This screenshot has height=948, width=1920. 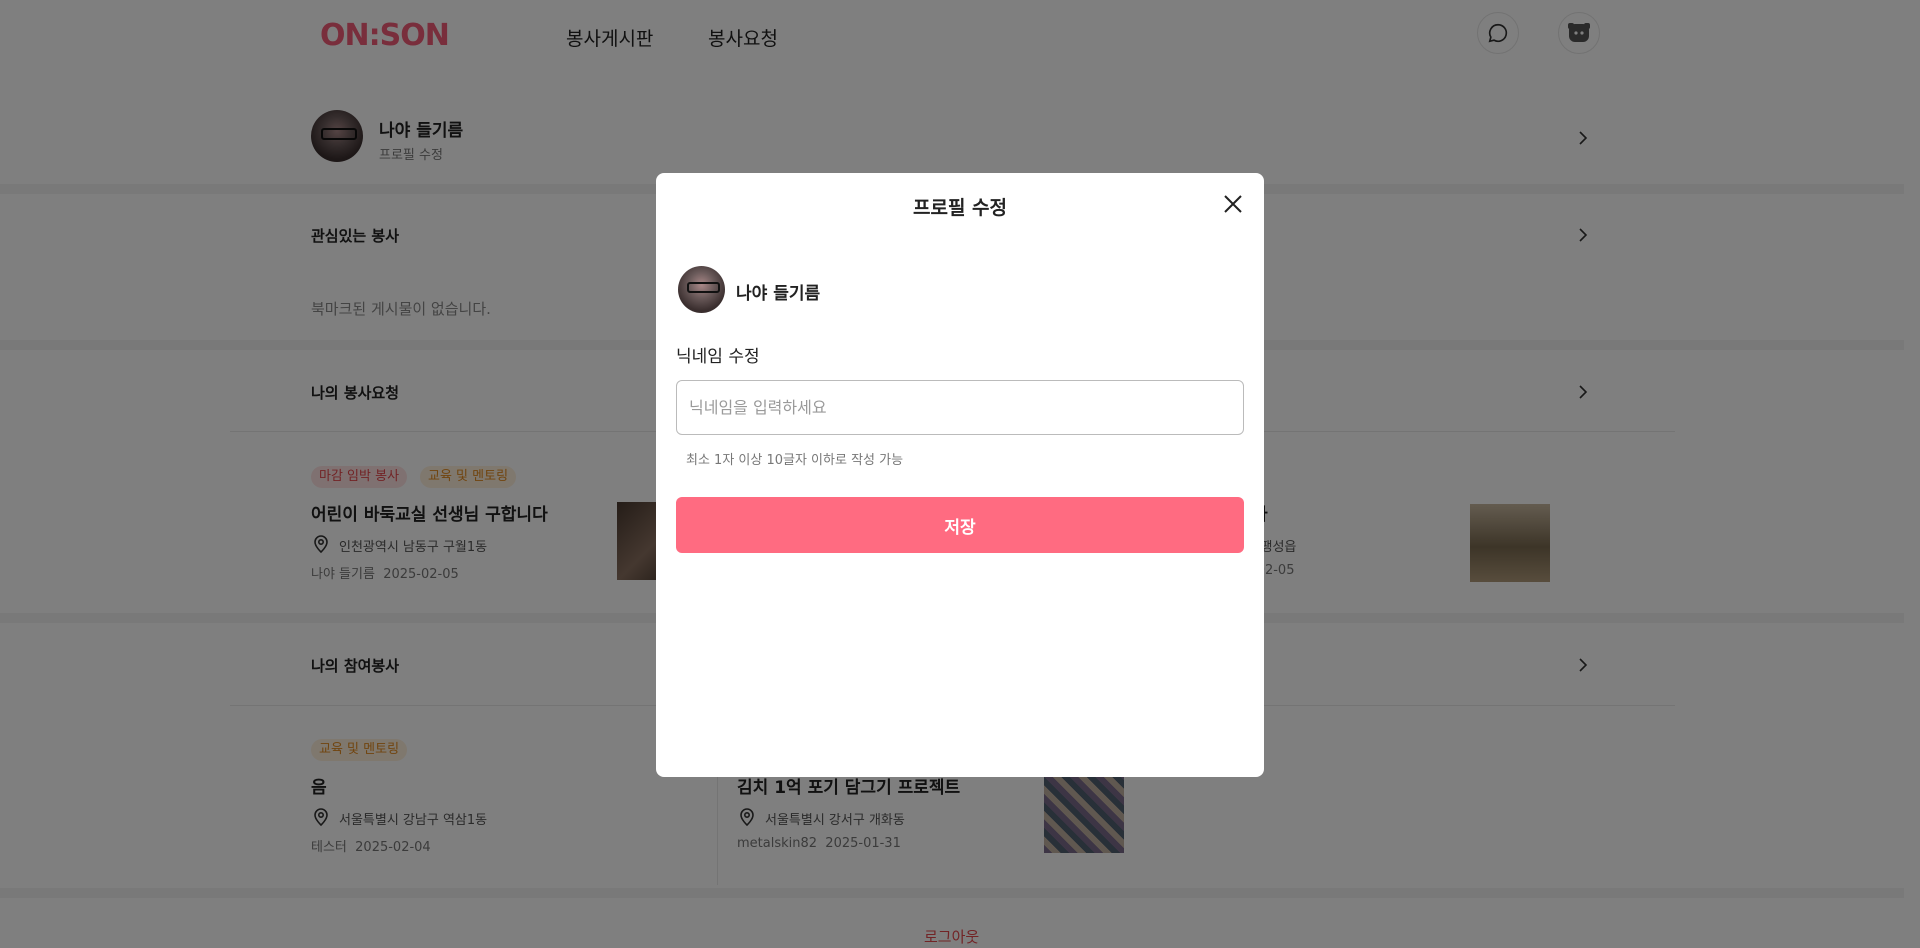 I want to click on modal-profile-name: 나야 들기름, so click(x=778, y=294).